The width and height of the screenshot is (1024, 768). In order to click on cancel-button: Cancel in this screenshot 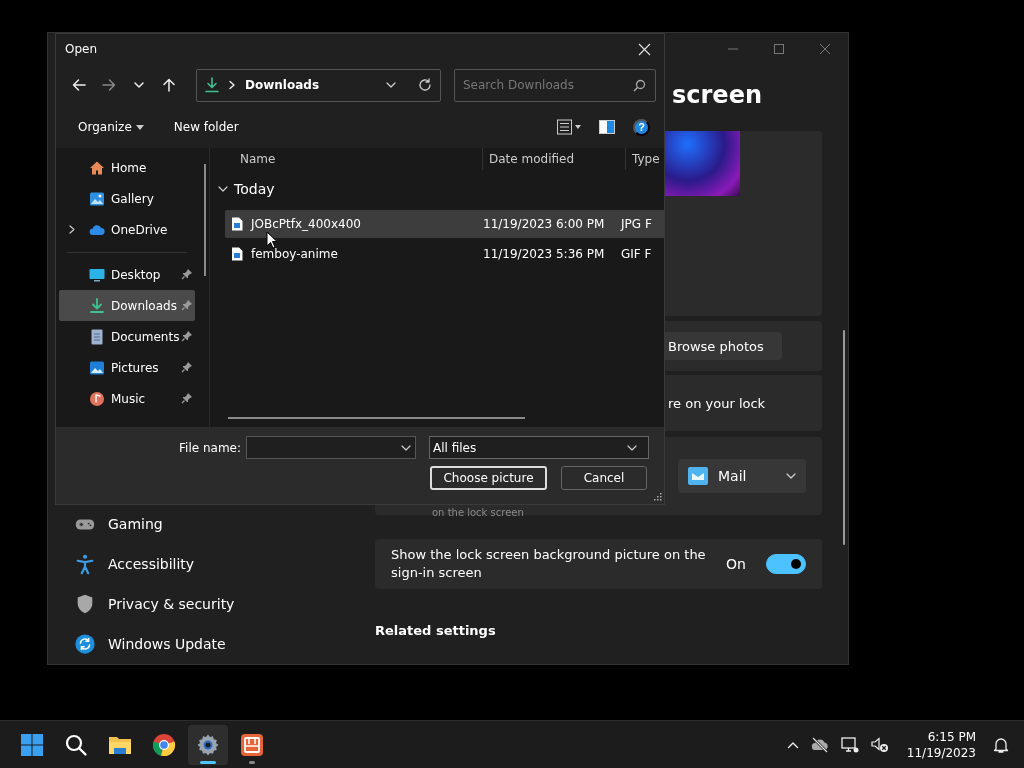, I will do `click(604, 478)`.